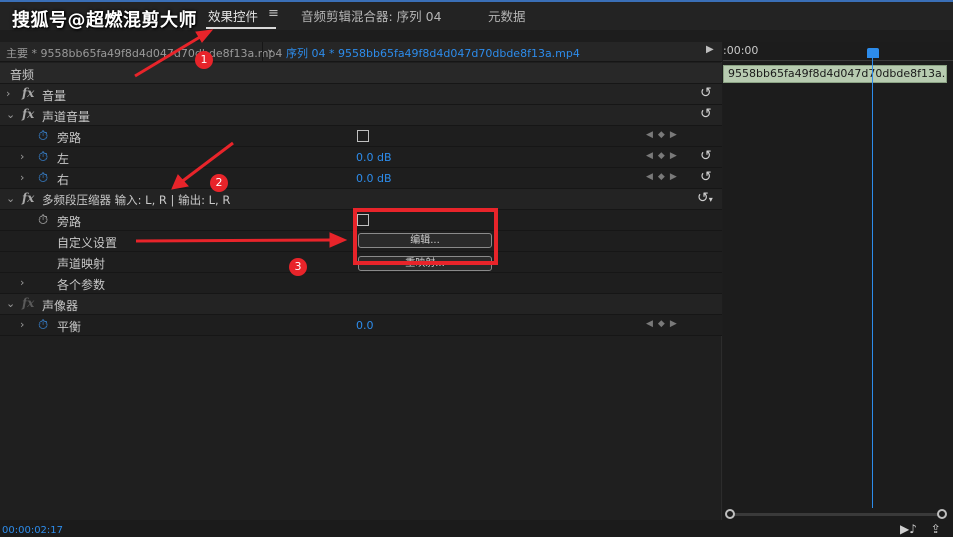  I want to click on current-timecode: 00:00:02:17, so click(32, 530).